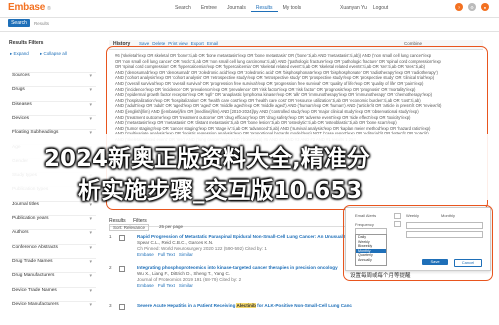 The width and height of the screenshot is (499, 325). I want to click on overlay-text-line1: 2024新奥正版资料大全,精准分, so click(207, 159).